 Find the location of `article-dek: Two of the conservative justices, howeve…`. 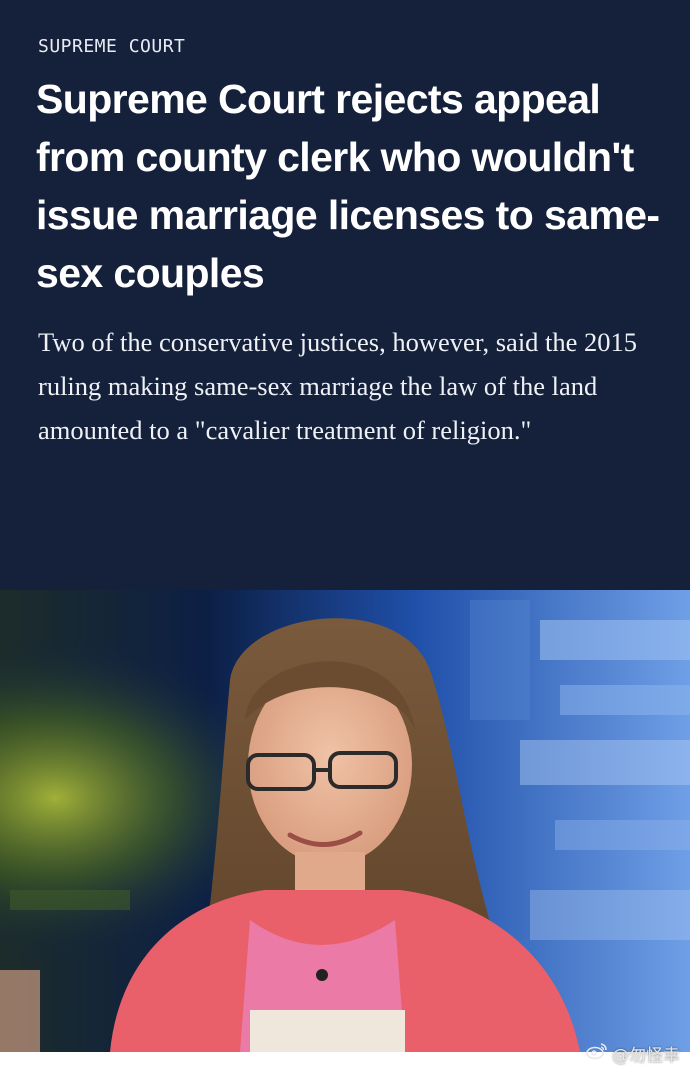

article-dek: Two of the conservative justices, howeve… is located at coordinates (338, 386).